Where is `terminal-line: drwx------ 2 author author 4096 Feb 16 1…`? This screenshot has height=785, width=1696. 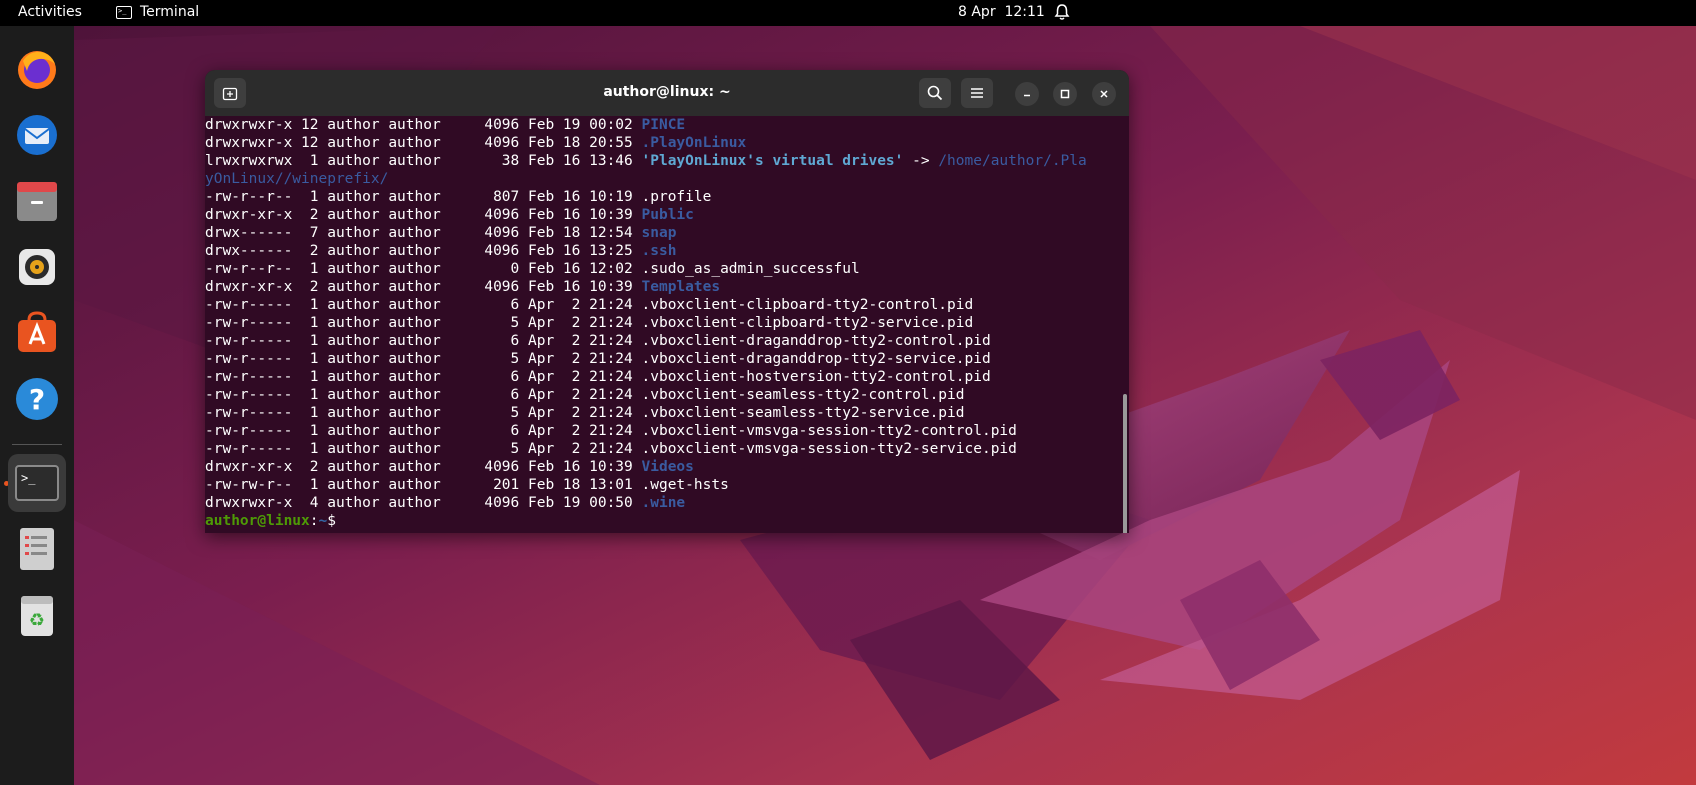 terminal-line: drwx------ 2 author author 4096 Feb 16 1… is located at coordinates (667, 251).